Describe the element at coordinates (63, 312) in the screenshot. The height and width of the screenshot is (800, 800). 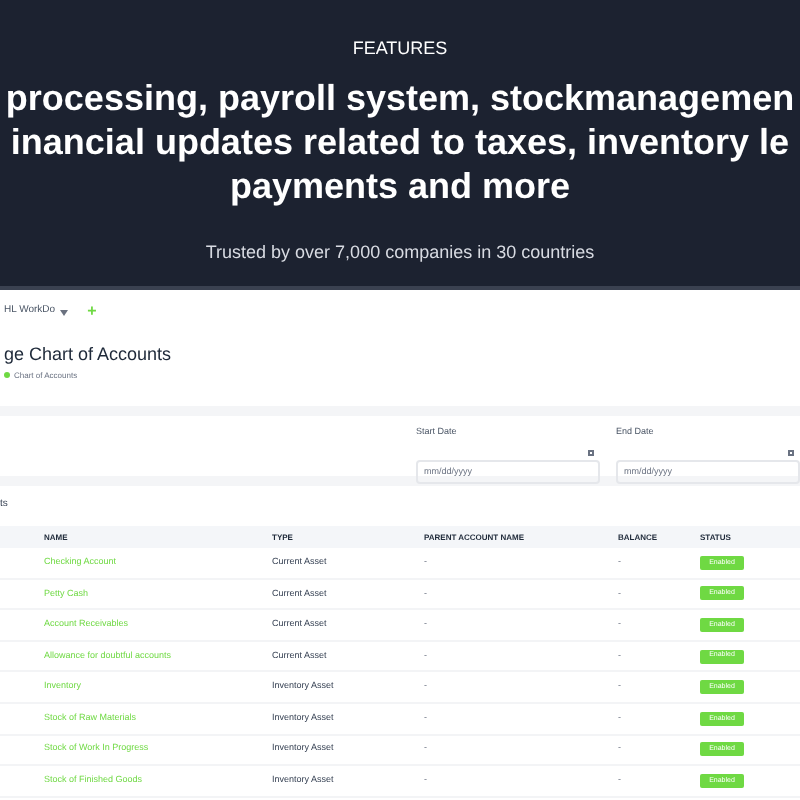
I see `caret-icon` at that location.